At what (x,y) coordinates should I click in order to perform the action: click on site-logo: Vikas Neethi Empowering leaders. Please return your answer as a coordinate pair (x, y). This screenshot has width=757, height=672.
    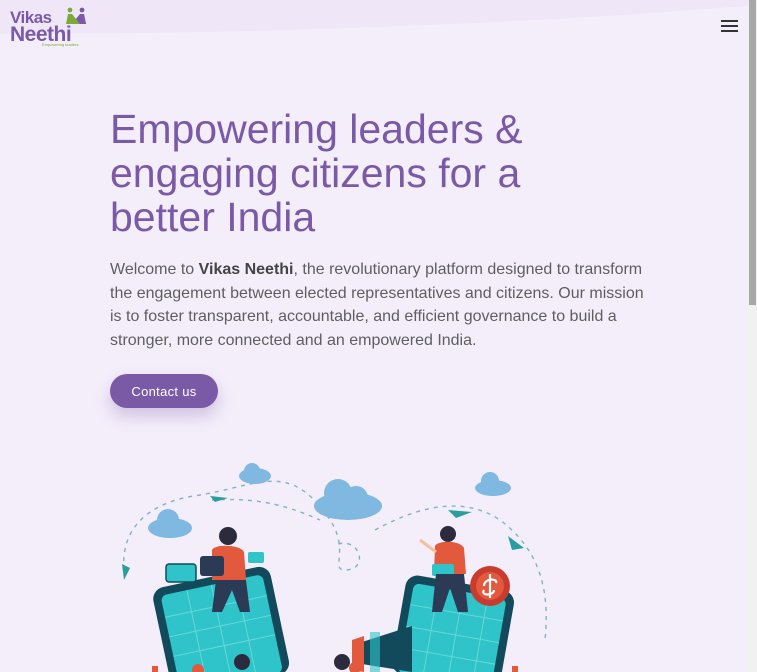
    Looking at the image, I should click on (49, 28).